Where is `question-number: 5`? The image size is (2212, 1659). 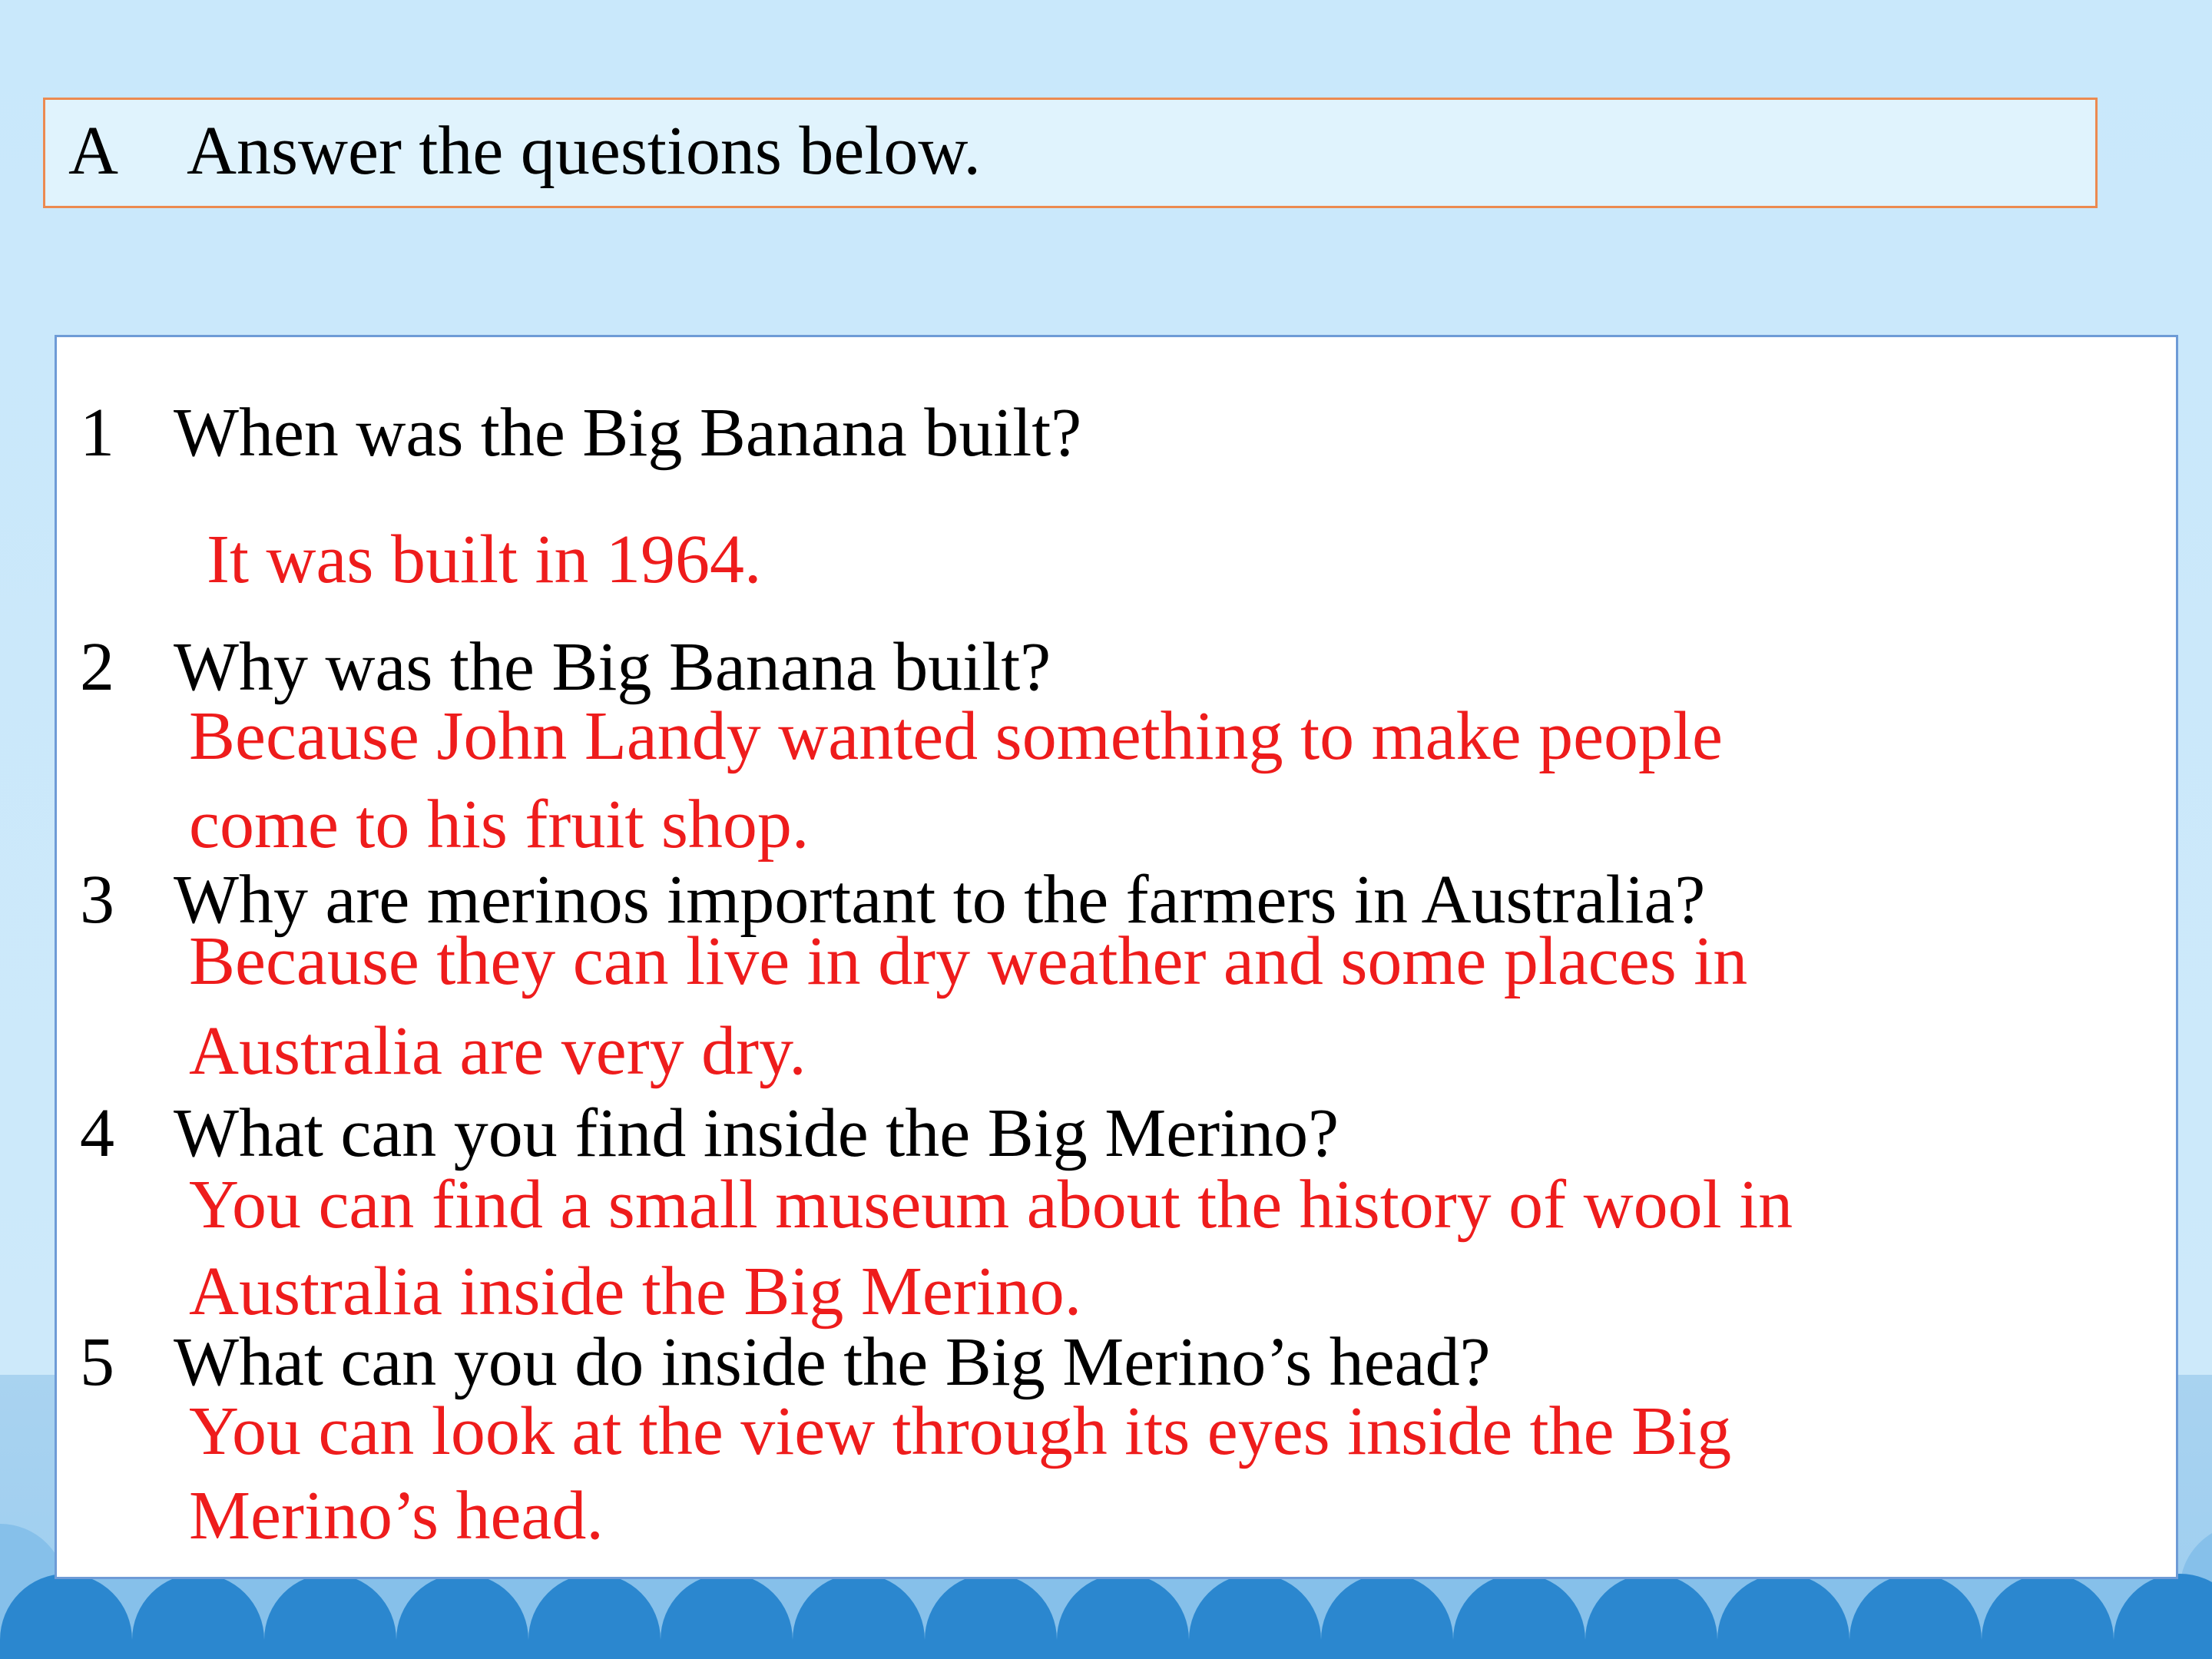 question-number: 5 is located at coordinates (97, 1362).